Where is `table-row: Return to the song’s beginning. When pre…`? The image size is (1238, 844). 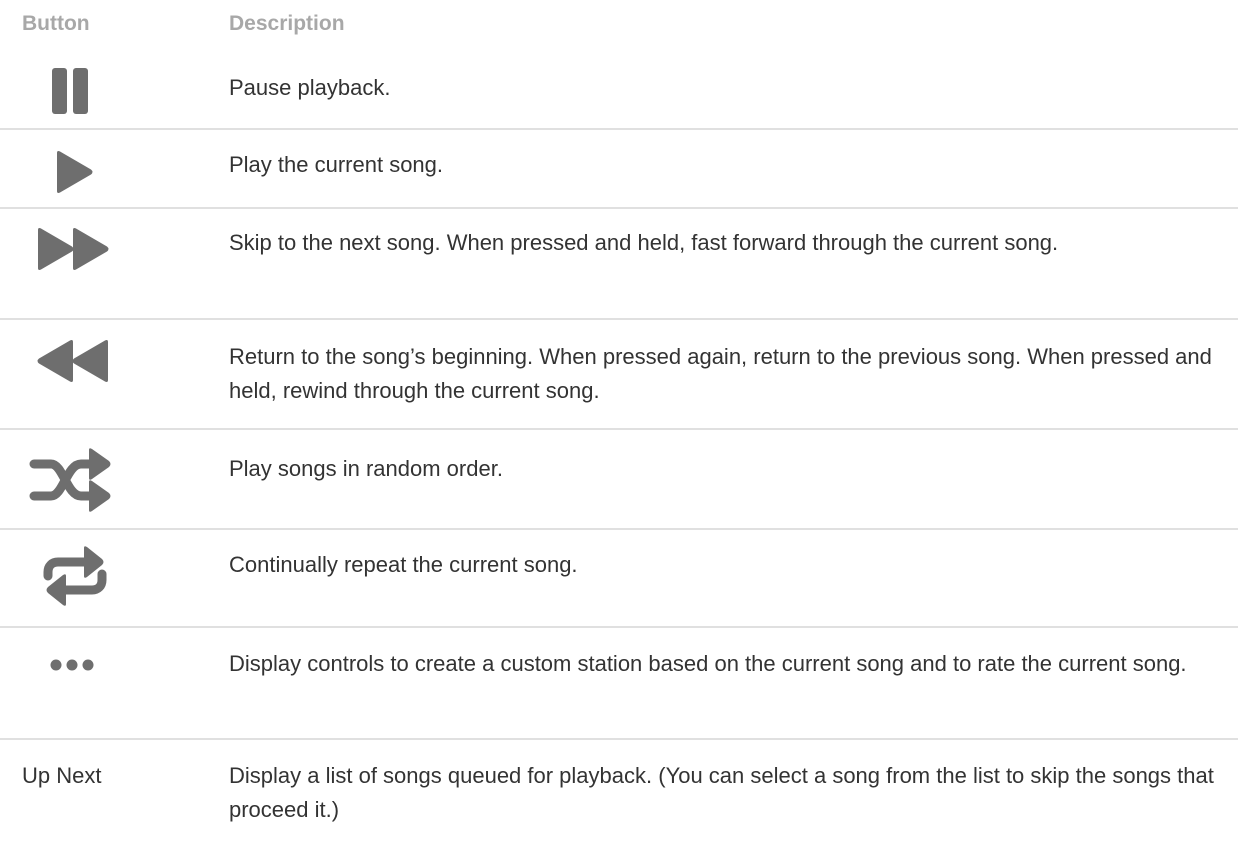 table-row: Return to the song’s beginning. When pre… is located at coordinates (619, 375).